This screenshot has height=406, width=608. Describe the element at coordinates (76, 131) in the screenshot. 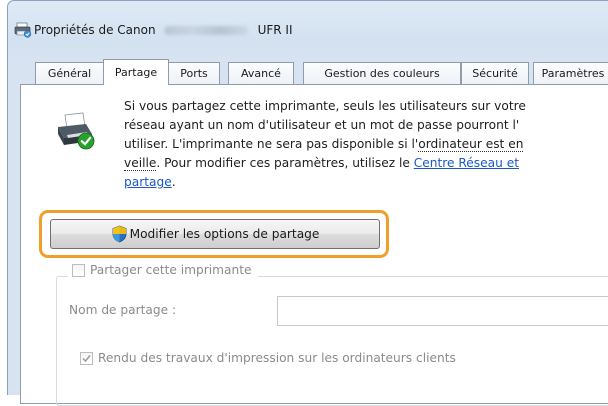

I see `shared-printer-icon` at that location.